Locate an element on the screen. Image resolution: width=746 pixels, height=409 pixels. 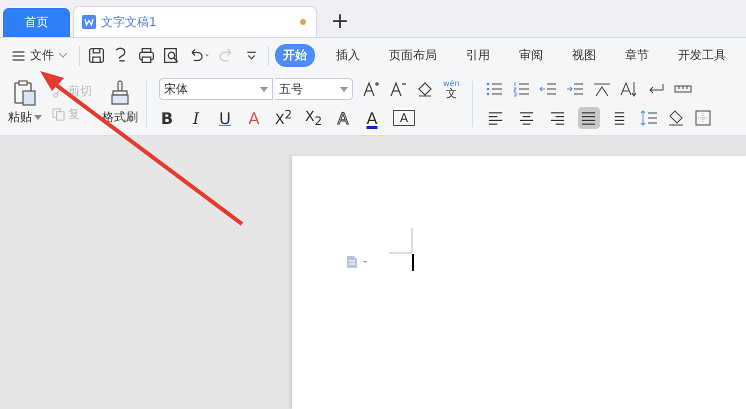
phonetic-guide-button: wén 文 is located at coordinates (451, 89).